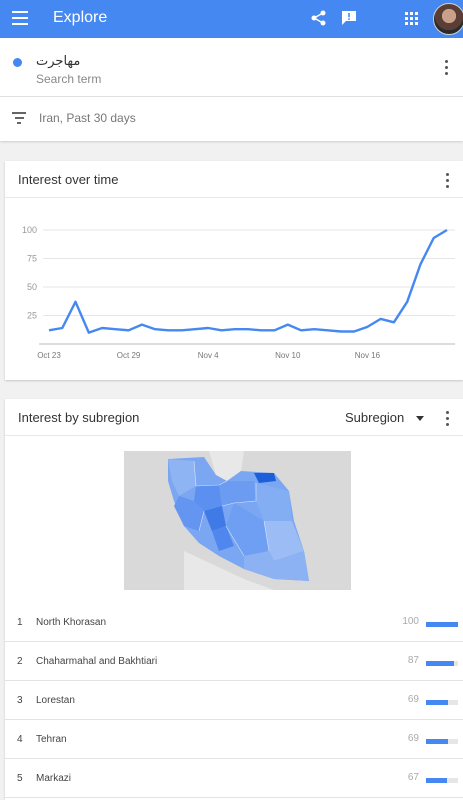 The width and height of the screenshot is (463, 800). What do you see at coordinates (231, 119) in the screenshot?
I see `filter-row: Iran, Past 30 days` at bounding box center [231, 119].